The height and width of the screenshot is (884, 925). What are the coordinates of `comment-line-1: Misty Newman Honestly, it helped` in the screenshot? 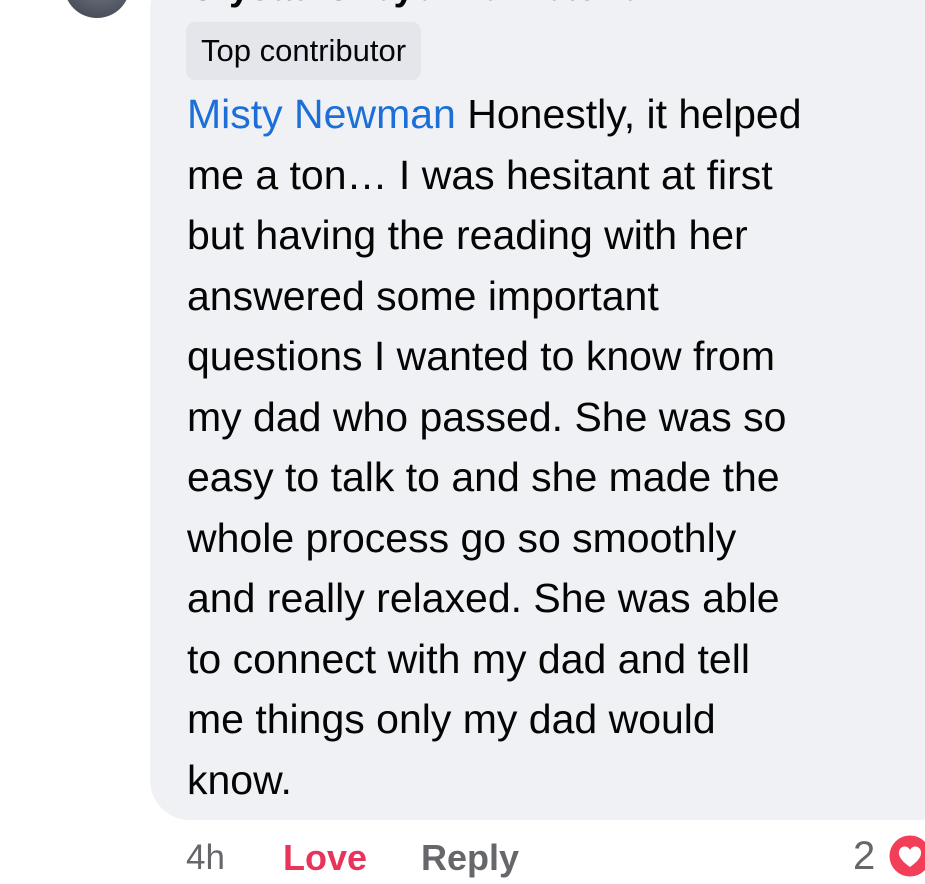 It's located at (547, 114).